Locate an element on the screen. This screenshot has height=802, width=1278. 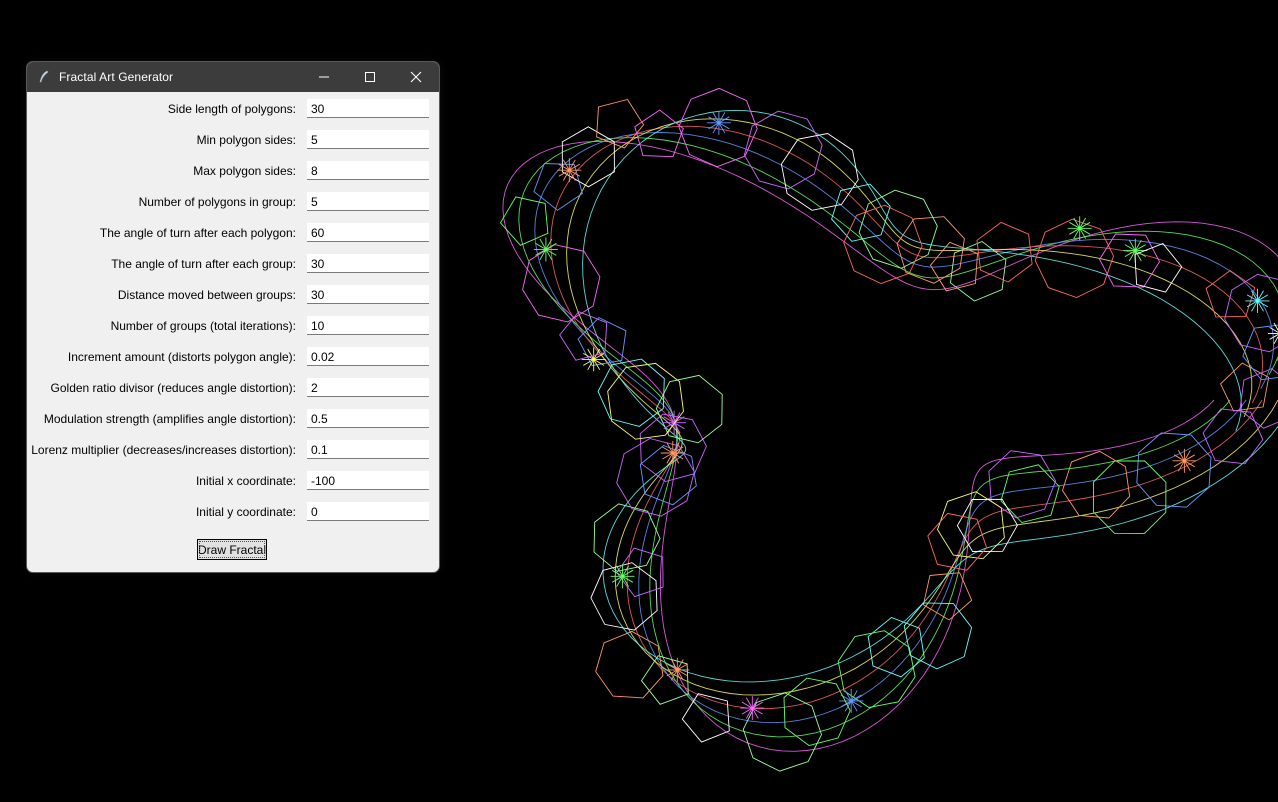
minimize-button is located at coordinates (324, 77).